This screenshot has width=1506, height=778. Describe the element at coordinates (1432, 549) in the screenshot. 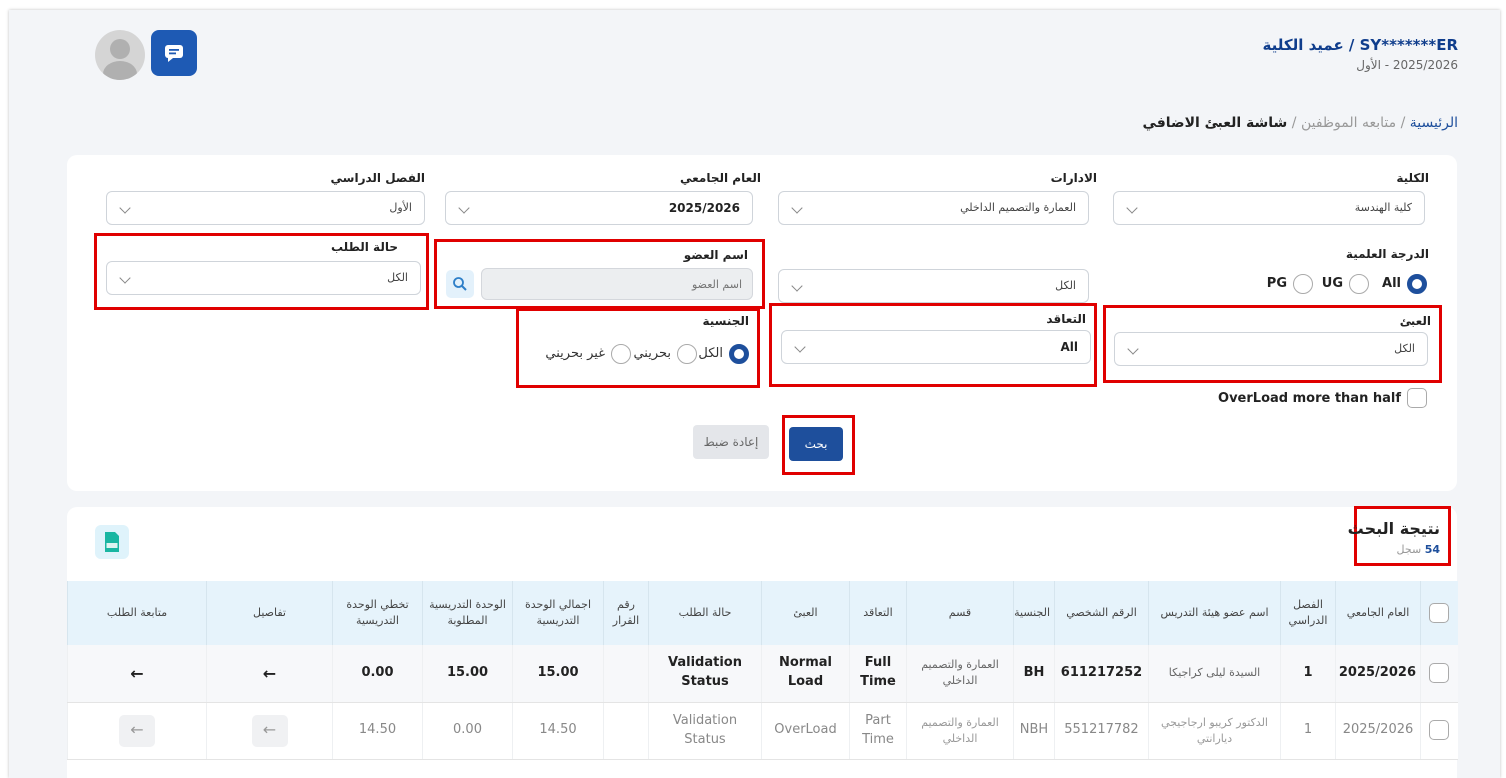

I see `results-count-value: 54` at that location.